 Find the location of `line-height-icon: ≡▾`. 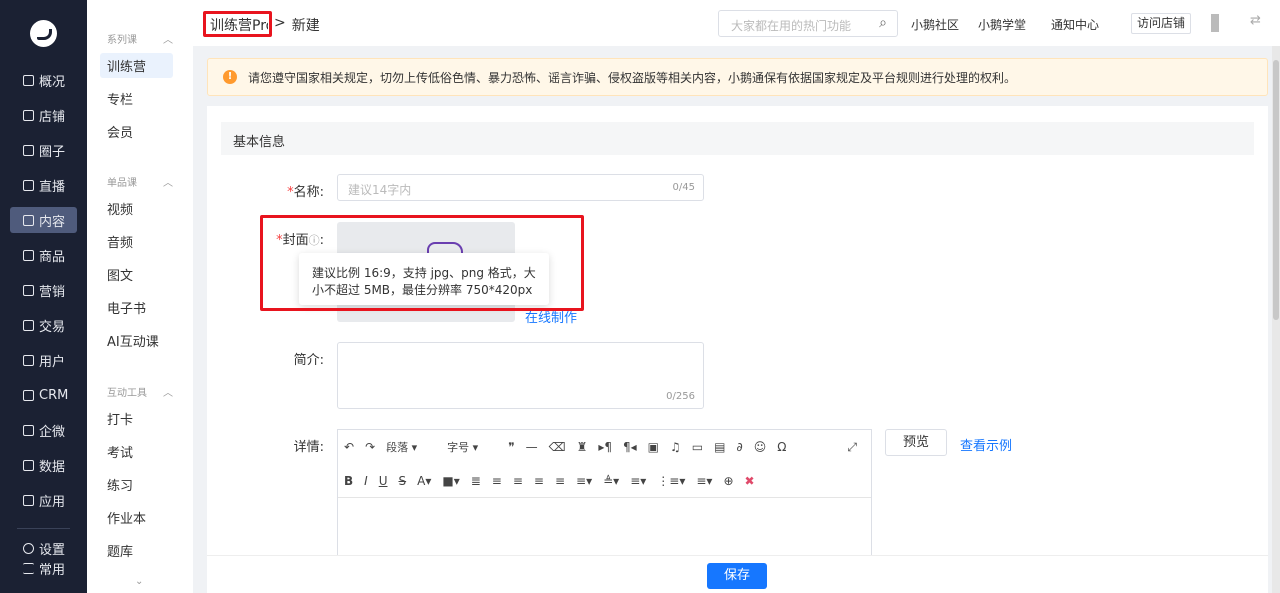

line-height-icon: ≡▾ is located at coordinates (584, 481).